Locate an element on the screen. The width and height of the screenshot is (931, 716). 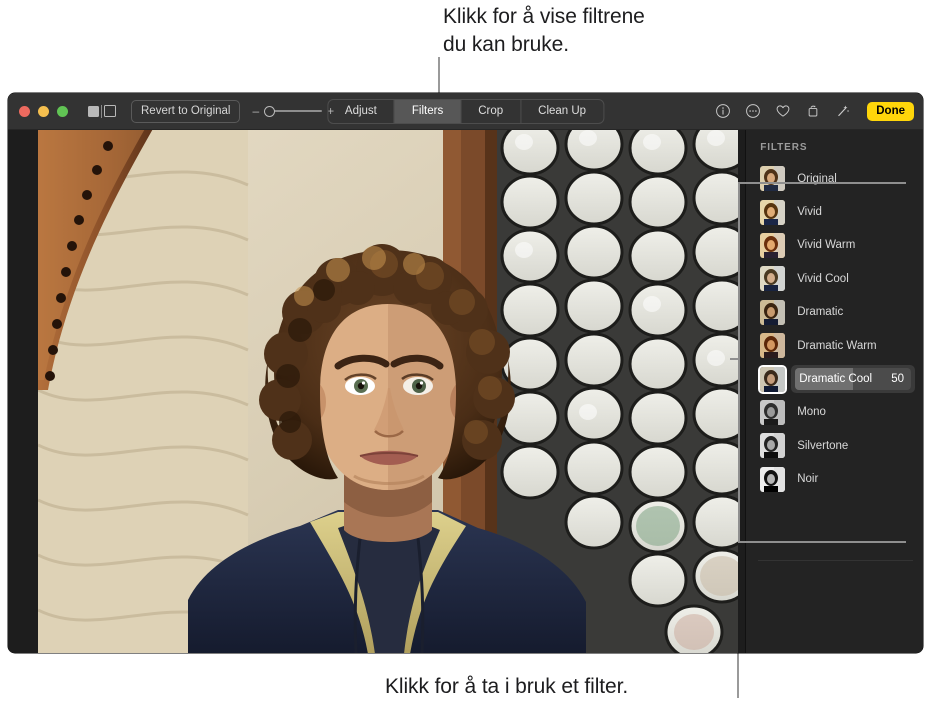
filter-label: Vivid is located at coordinates (809, 212).